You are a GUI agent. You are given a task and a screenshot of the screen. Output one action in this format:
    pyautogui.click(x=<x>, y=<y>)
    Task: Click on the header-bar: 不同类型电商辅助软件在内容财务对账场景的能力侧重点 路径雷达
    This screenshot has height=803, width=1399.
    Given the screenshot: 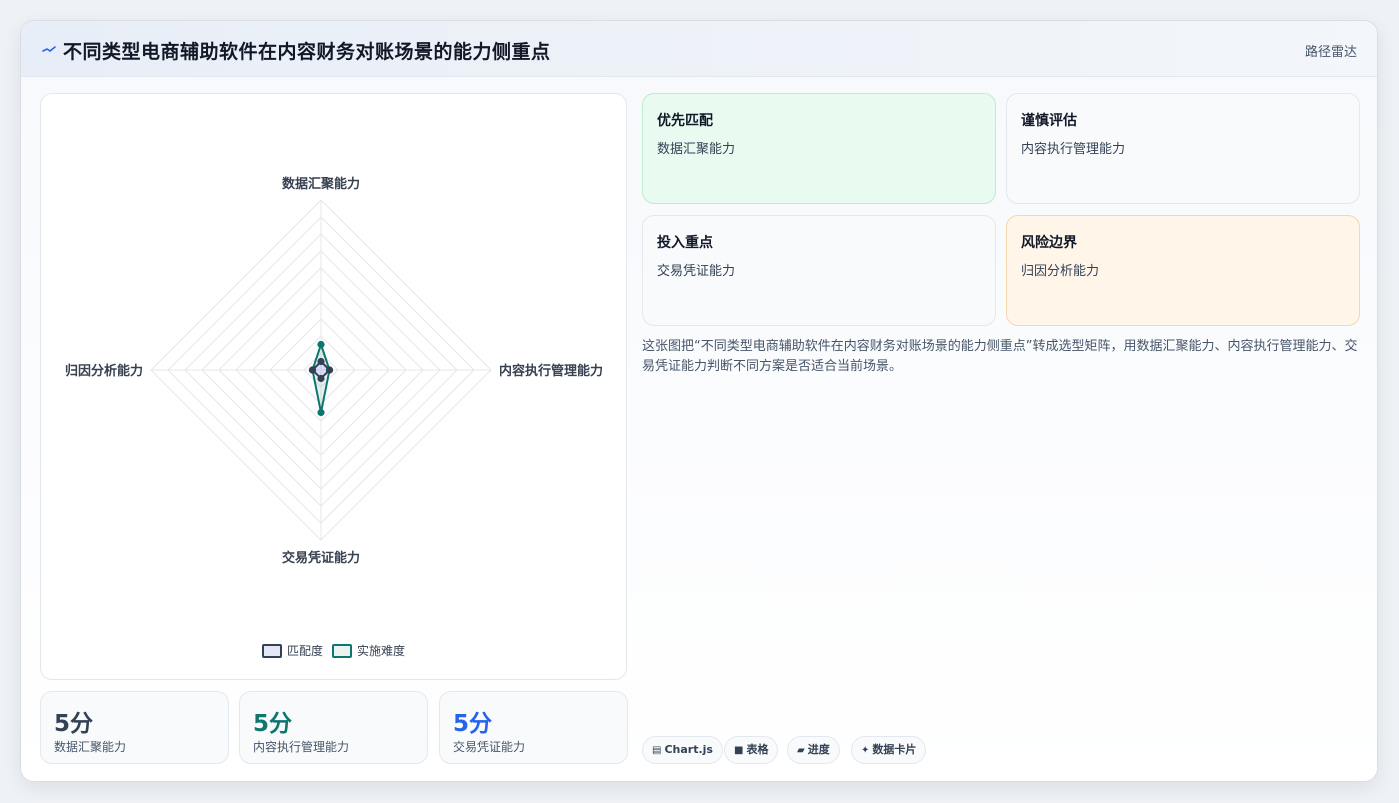 What is the action you would take?
    pyautogui.click(x=699, y=49)
    